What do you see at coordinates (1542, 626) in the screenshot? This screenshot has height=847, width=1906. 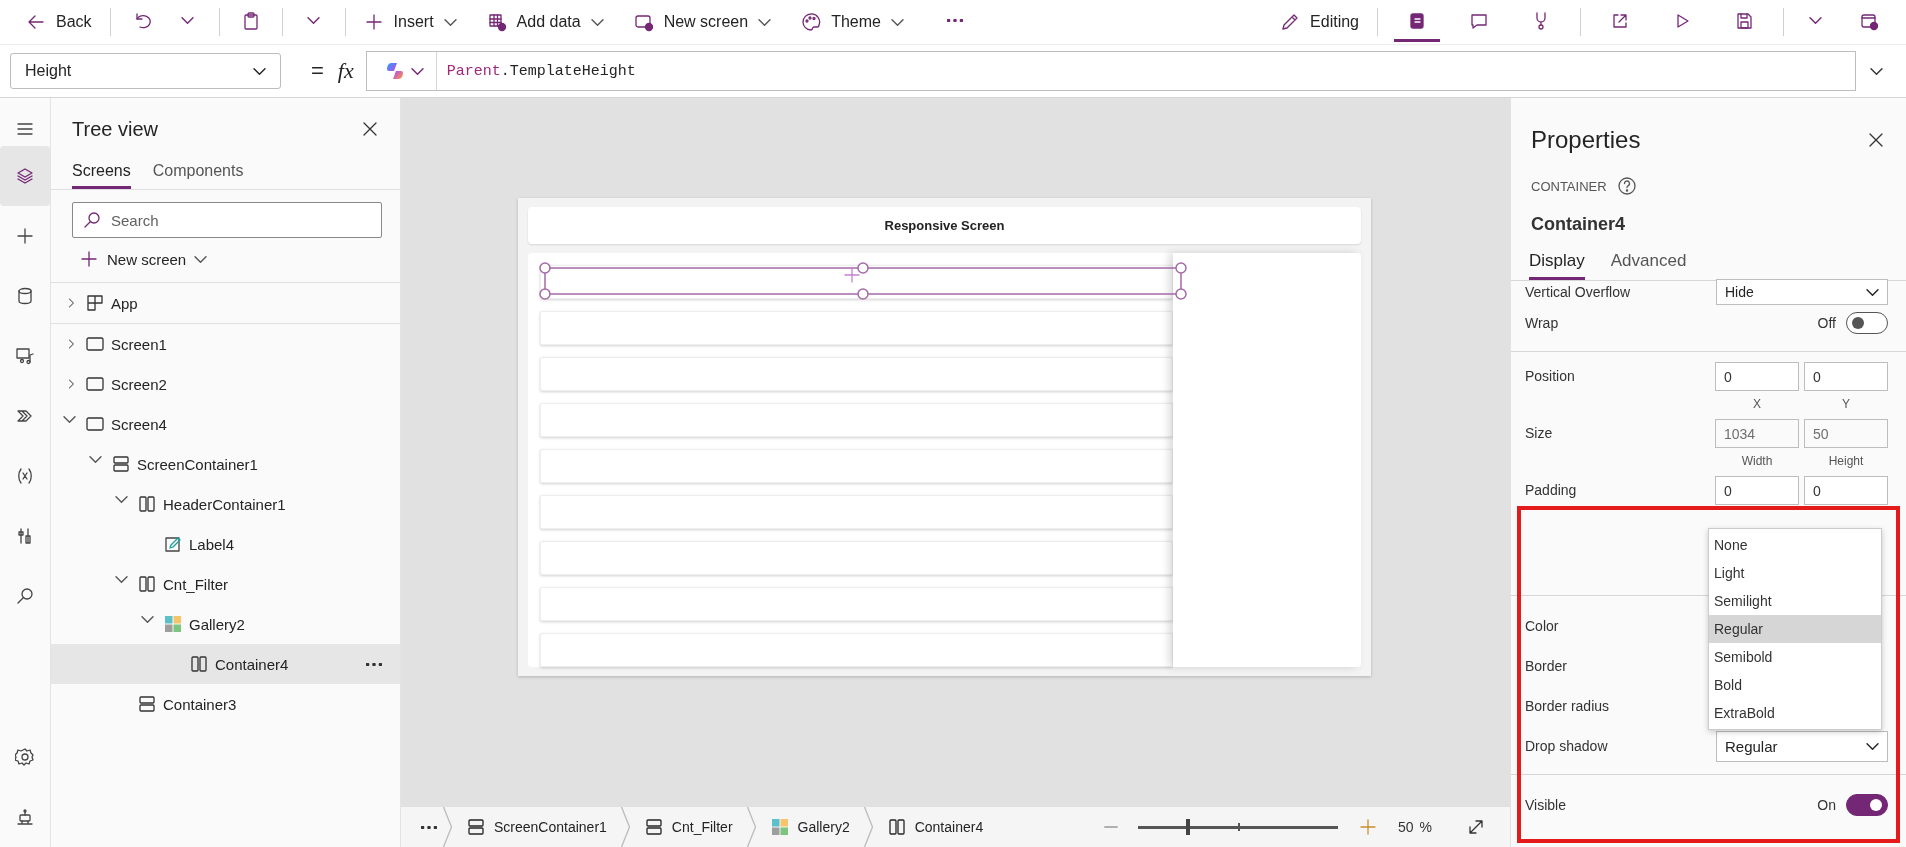 I see `property-label: Color` at bounding box center [1542, 626].